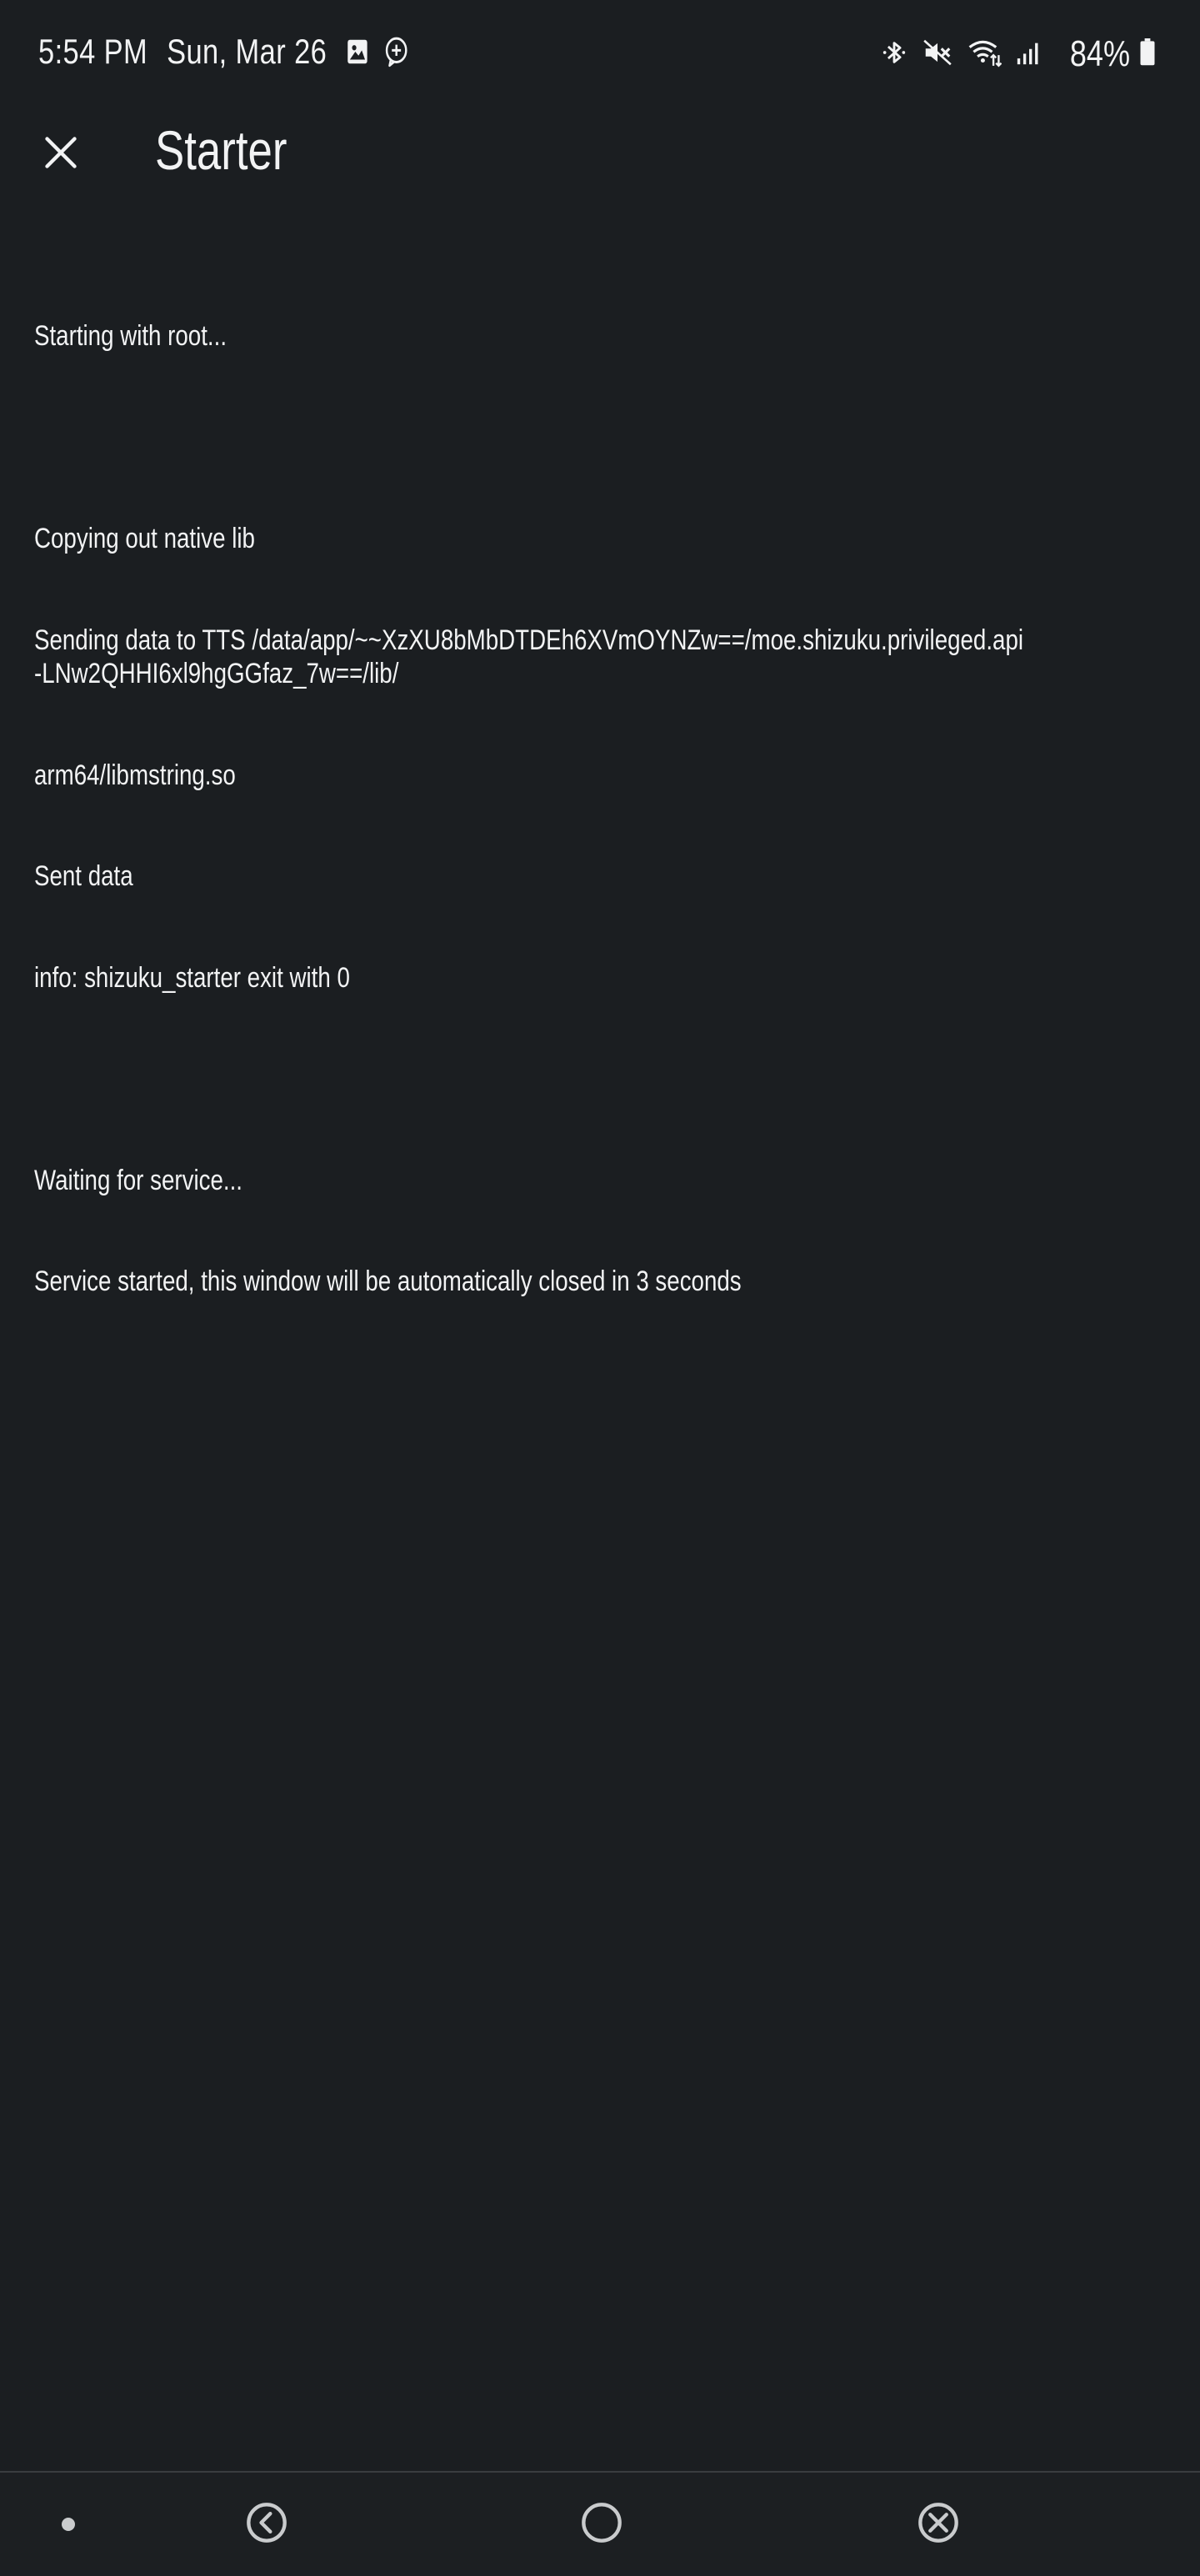  I want to click on image-icon, so click(358, 52).